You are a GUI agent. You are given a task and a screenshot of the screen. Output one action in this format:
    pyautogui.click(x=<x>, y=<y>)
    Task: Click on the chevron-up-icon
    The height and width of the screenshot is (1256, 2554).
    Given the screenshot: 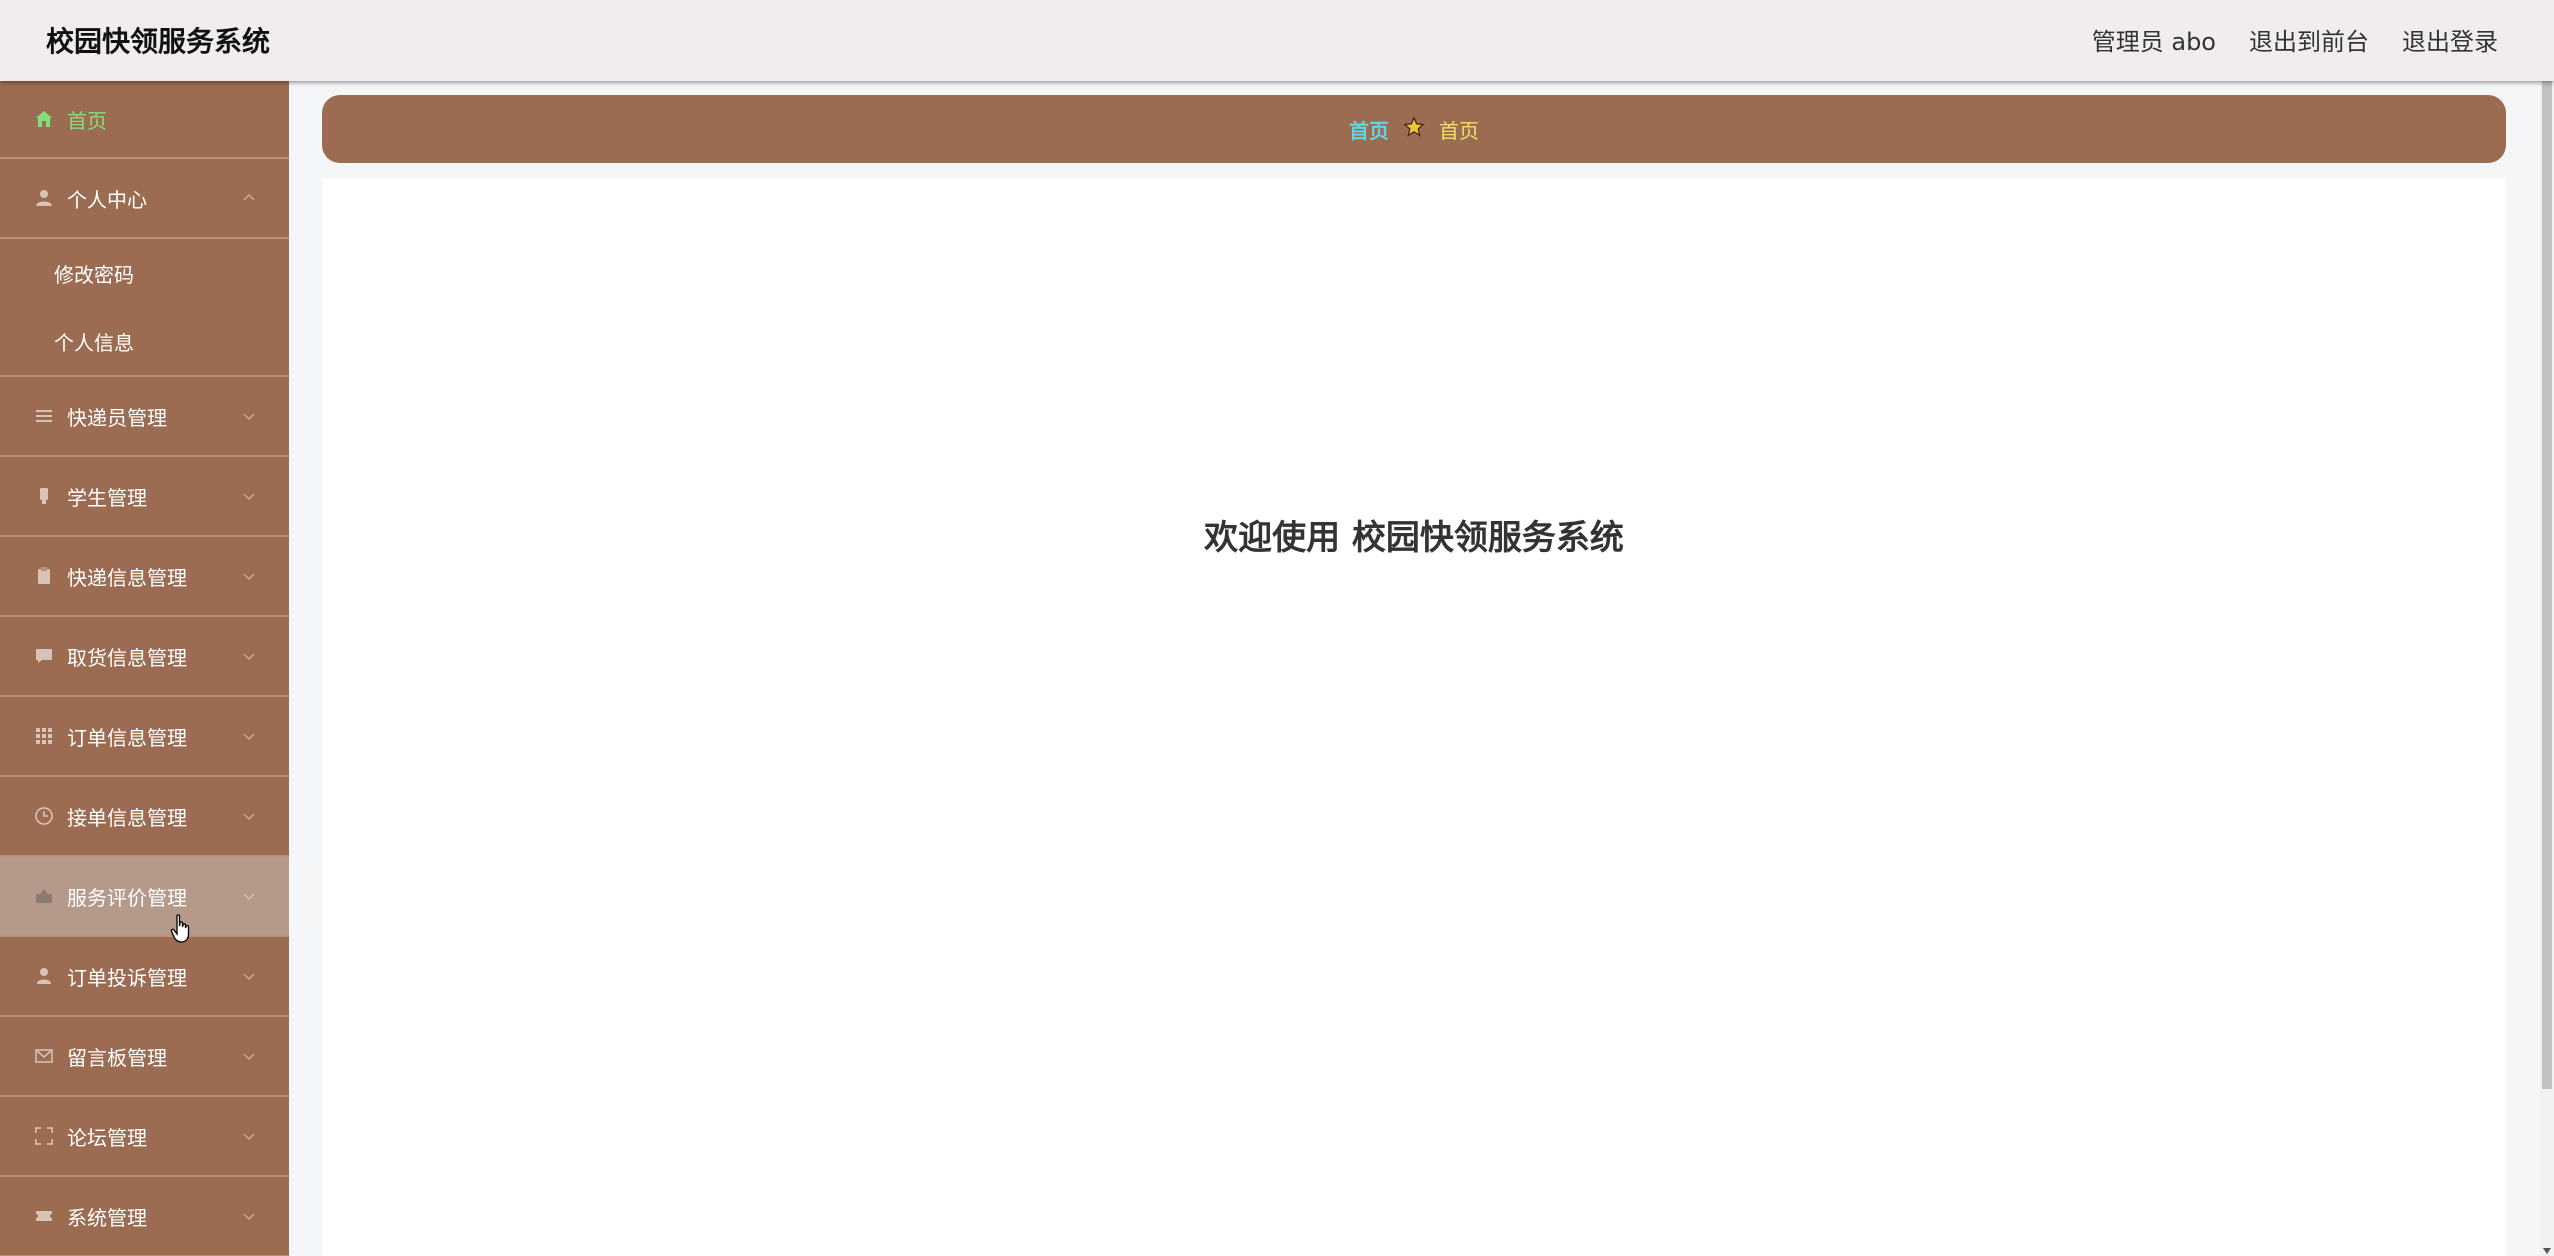 What is the action you would take?
    pyautogui.click(x=249, y=197)
    